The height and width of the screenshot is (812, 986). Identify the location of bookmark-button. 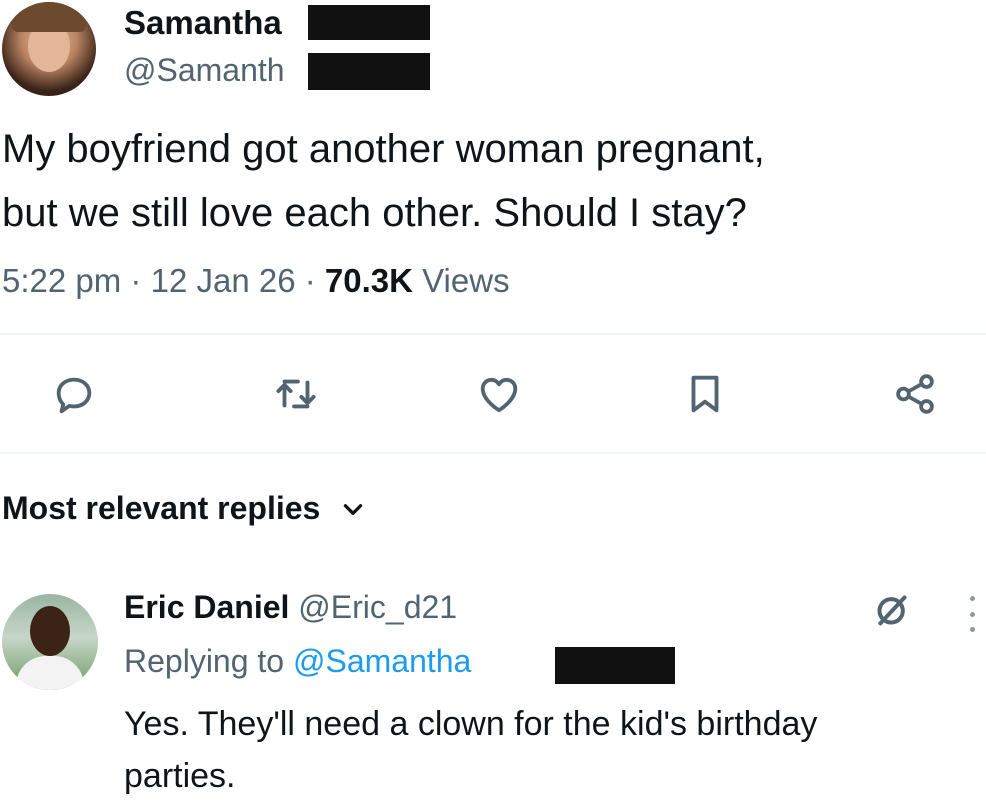
(705, 394).